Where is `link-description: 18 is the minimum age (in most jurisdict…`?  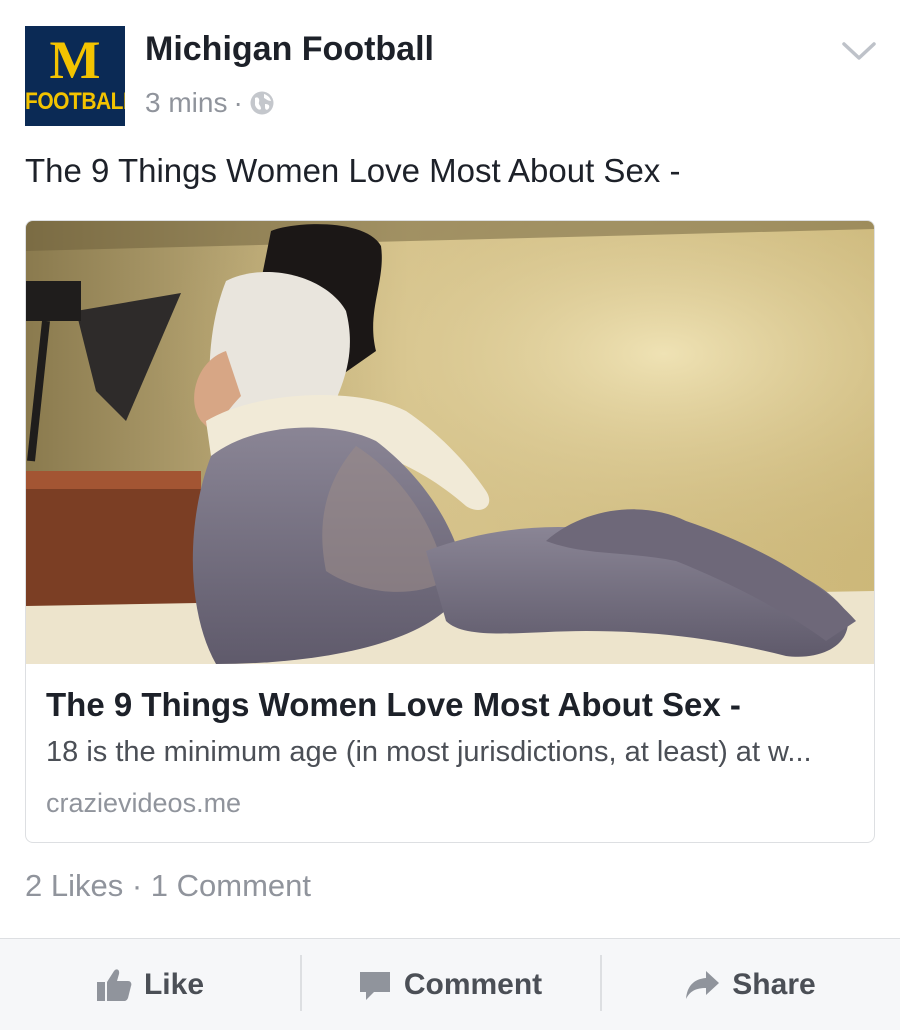
link-description: 18 is the minimum age (in most jurisdict… is located at coordinates (429, 752).